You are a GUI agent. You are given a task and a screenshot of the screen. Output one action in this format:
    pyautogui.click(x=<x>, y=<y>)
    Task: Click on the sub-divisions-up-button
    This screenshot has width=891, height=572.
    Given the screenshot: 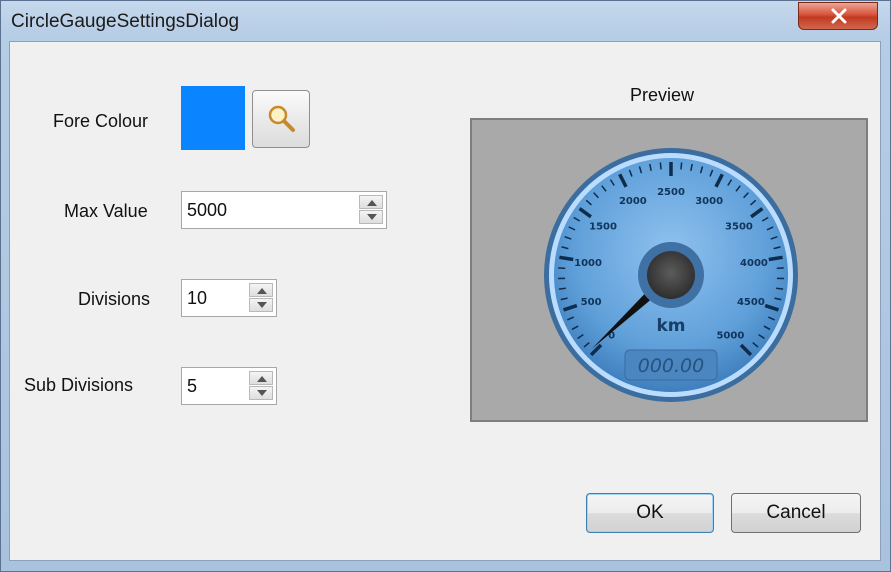 What is the action you would take?
    pyautogui.click(x=261, y=378)
    